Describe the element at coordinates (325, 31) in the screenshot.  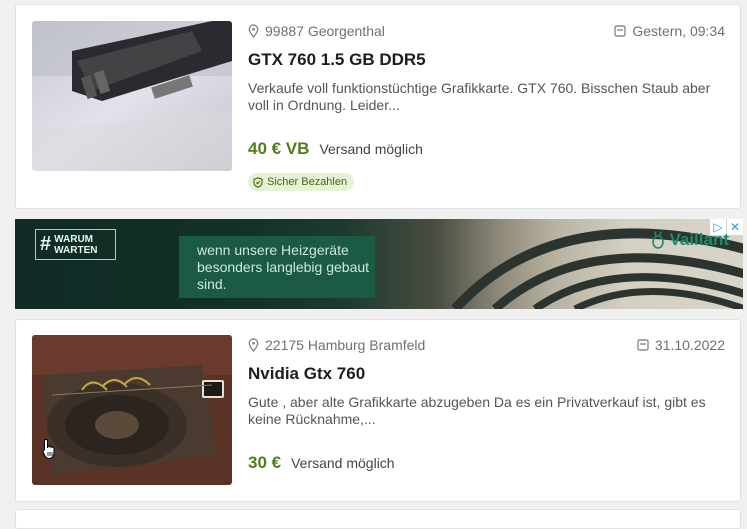
I see `location-text: 99887 Georgenthal` at that location.